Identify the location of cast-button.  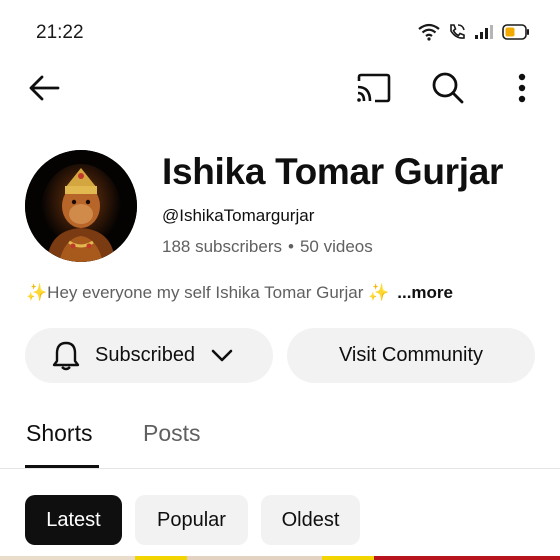
(373, 88).